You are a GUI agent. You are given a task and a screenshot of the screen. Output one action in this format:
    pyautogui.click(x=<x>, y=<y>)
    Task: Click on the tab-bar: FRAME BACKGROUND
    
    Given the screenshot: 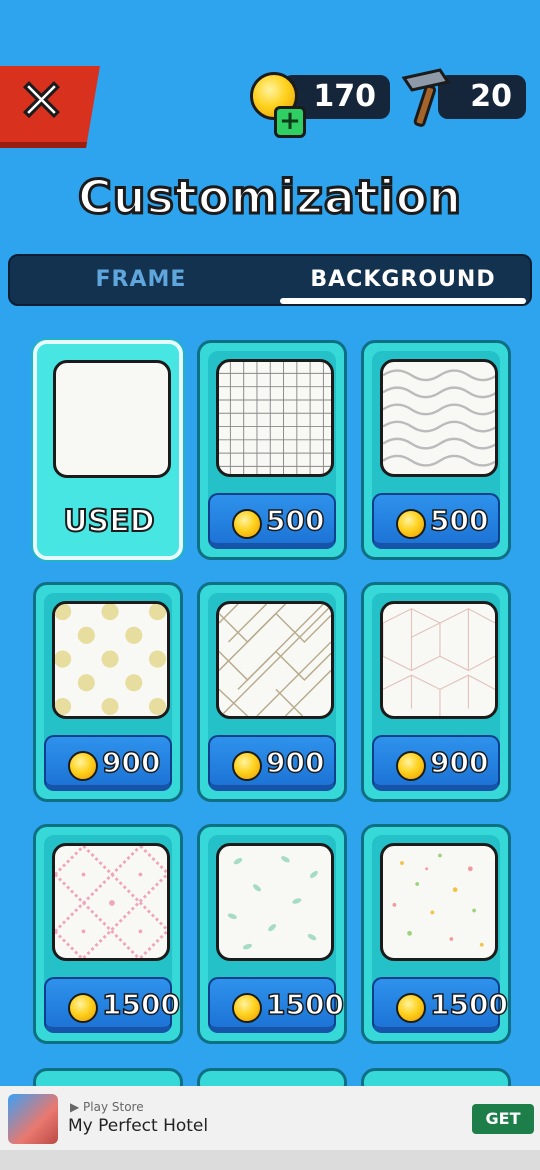 What is the action you would take?
    pyautogui.click(x=270, y=280)
    